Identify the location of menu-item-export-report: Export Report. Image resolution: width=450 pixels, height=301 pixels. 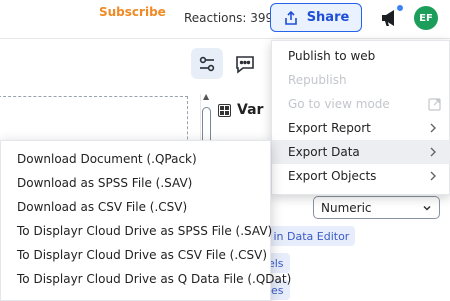
(361, 128).